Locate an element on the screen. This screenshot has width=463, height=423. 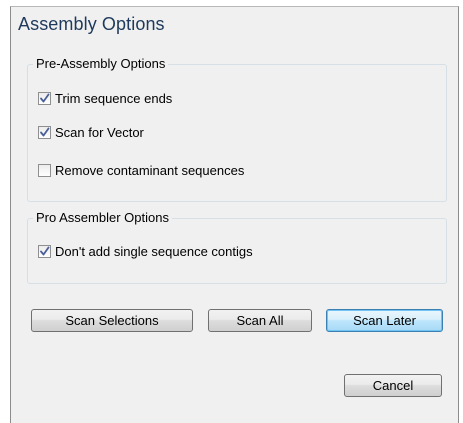
cancel-button: Cancel is located at coordinates (393, 385).